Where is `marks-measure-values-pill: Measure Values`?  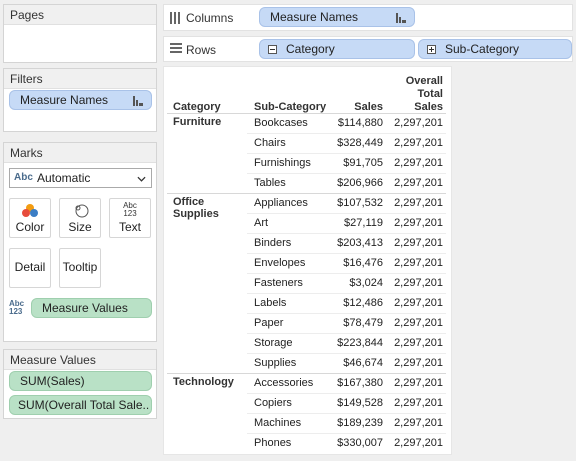 marks-measure-values-pill: Measure Values is located at coordinates (91, 308).